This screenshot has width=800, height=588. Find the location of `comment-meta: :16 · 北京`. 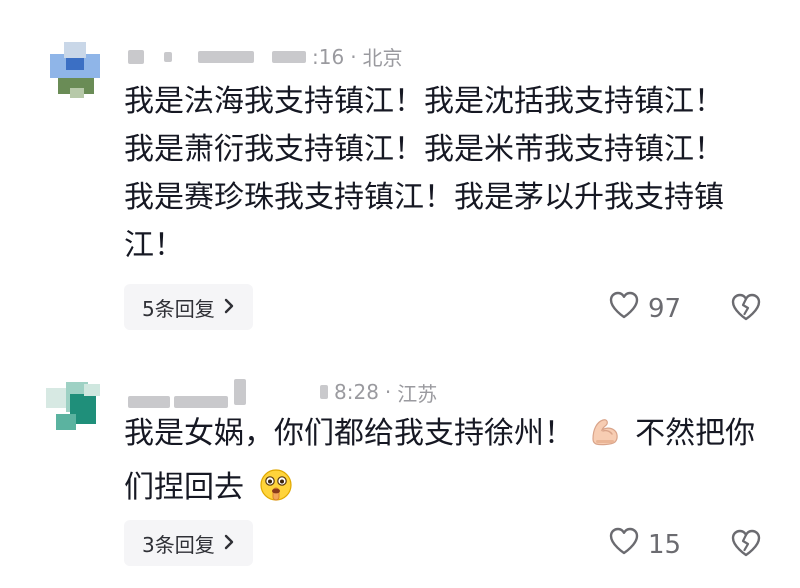

comment-meta: :16 · 北京 is located at coordinates (265, 56).